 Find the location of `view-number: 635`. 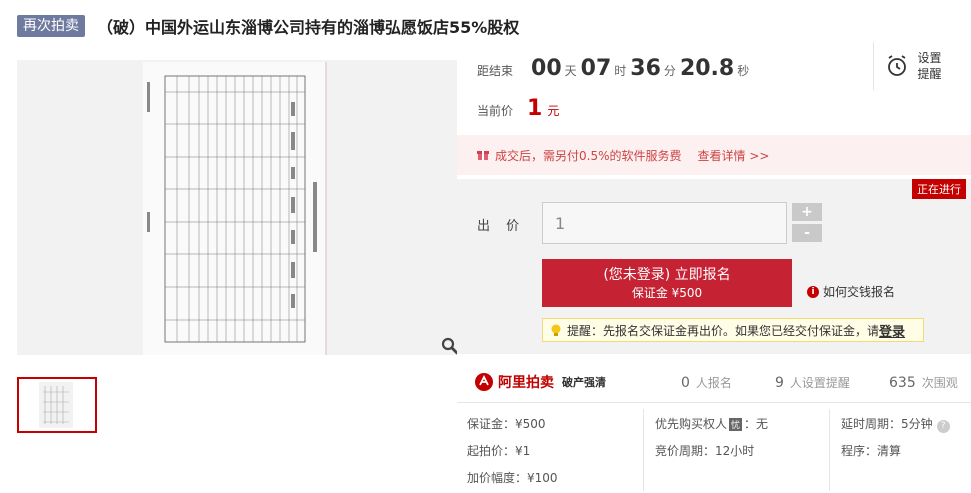

view-number: 635 is located at coordinates (902, 383).